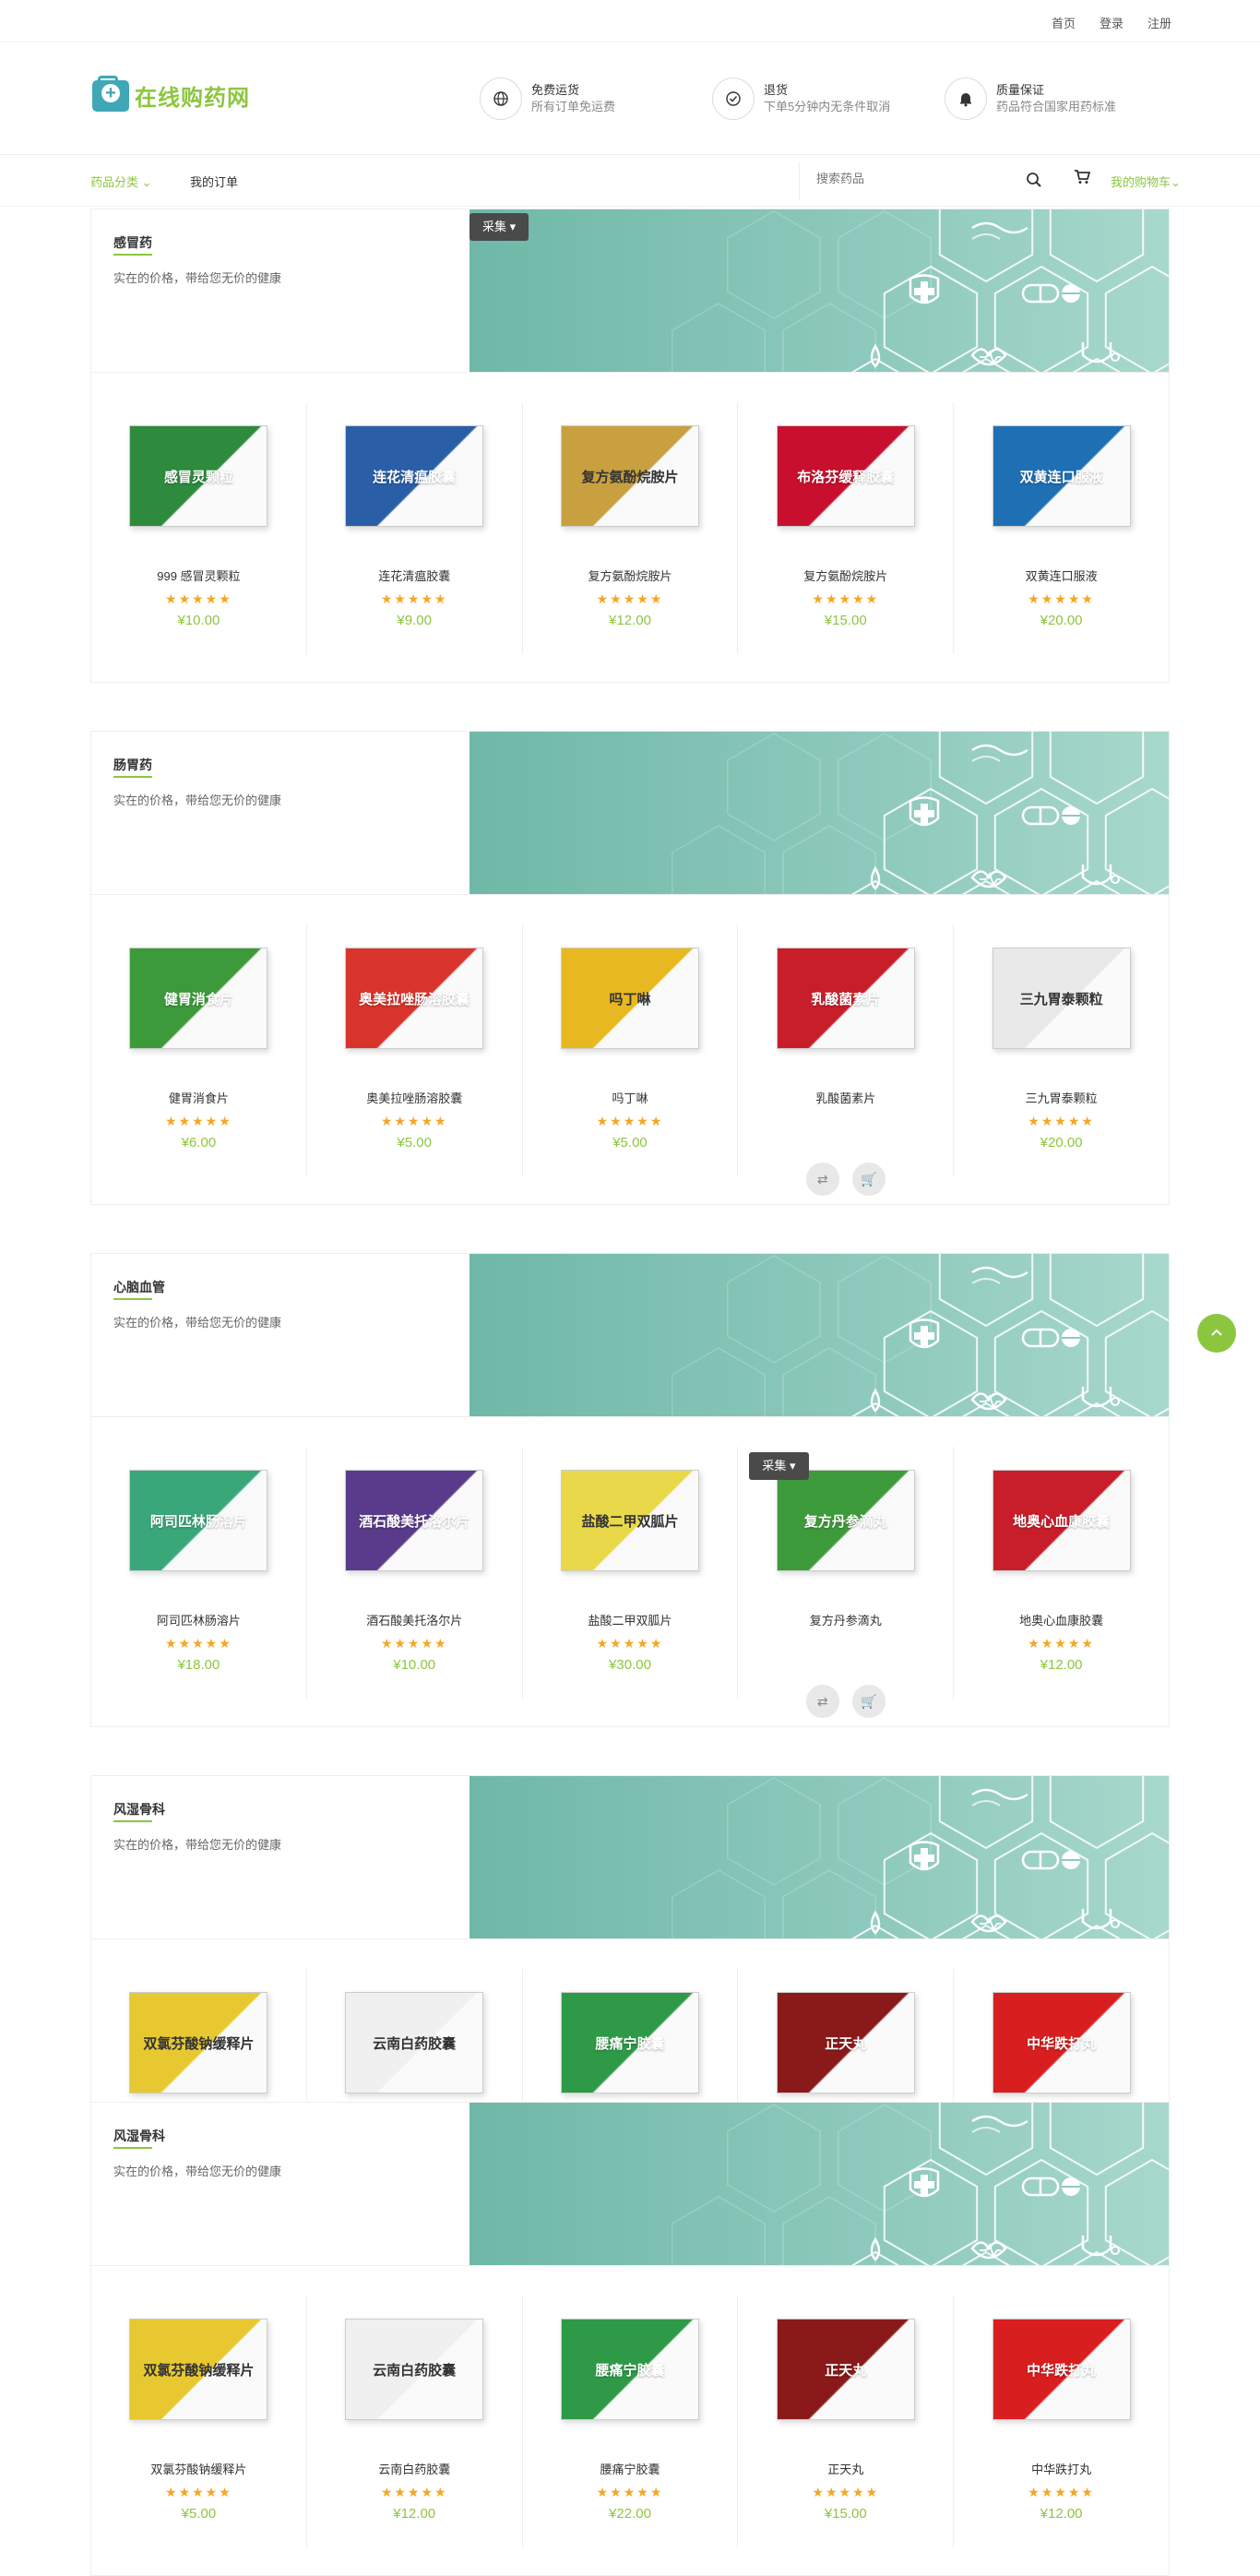 This screenshot has width=1260, height=2576. Describe the element at coordinates (630, 2468) in the screenshot. I see `product-name: 腰痛宁胶囊` at that location.